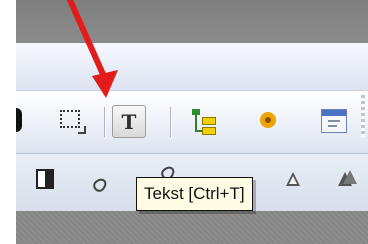 The image size is (368, 244). I want to click on partial-toolbar-button, so click(19, 120).